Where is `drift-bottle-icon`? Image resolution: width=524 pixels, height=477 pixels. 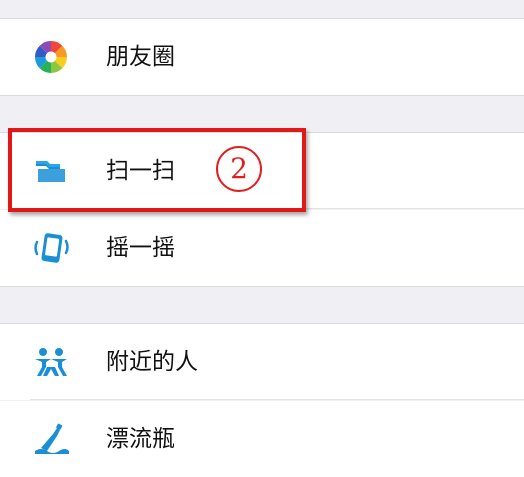
drift-bottle-icon is located at coordinates (51, 439).